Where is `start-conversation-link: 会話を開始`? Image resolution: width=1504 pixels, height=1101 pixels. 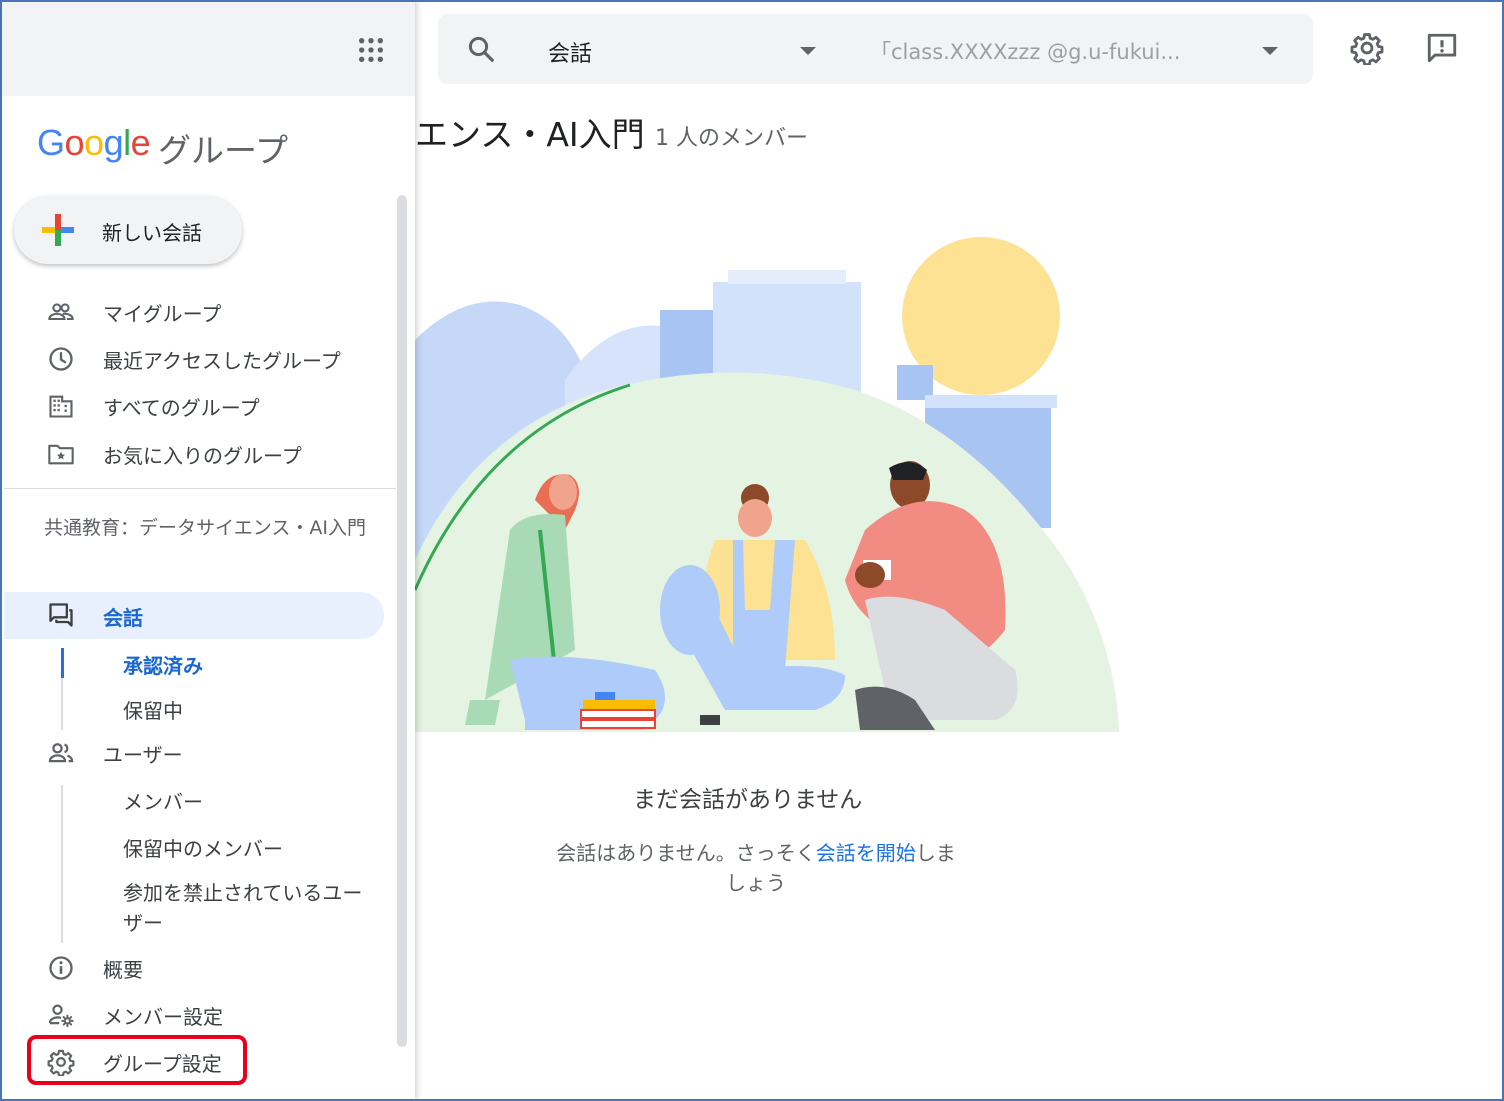 start-conversation-link: 会話を開始 is located at coordinates (866, 853).